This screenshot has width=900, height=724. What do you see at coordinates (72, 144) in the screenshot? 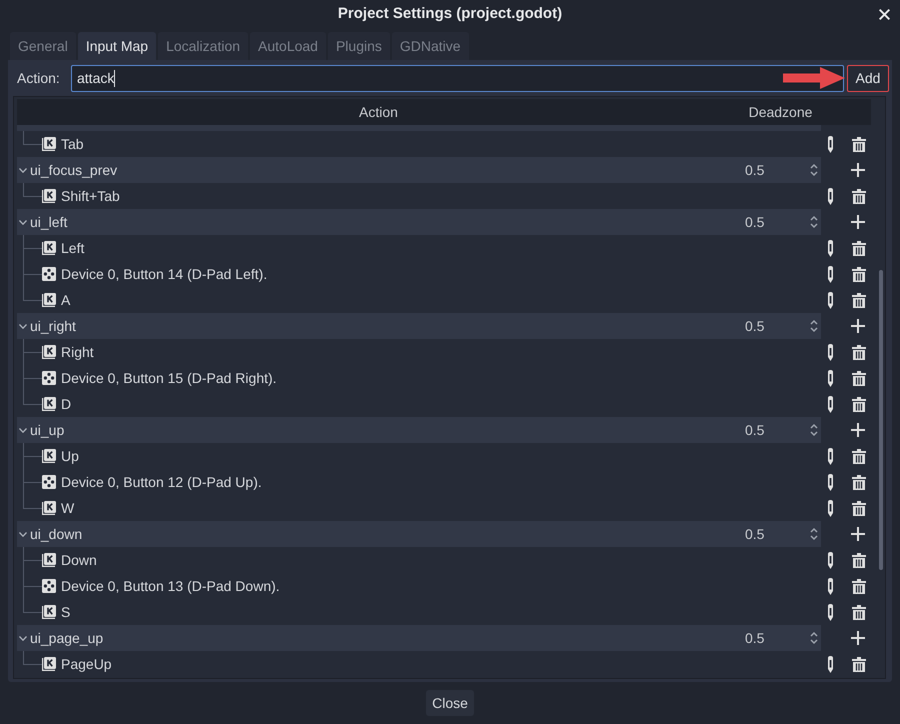
I see `event-label: Tab` at bounding box center [72, 144].